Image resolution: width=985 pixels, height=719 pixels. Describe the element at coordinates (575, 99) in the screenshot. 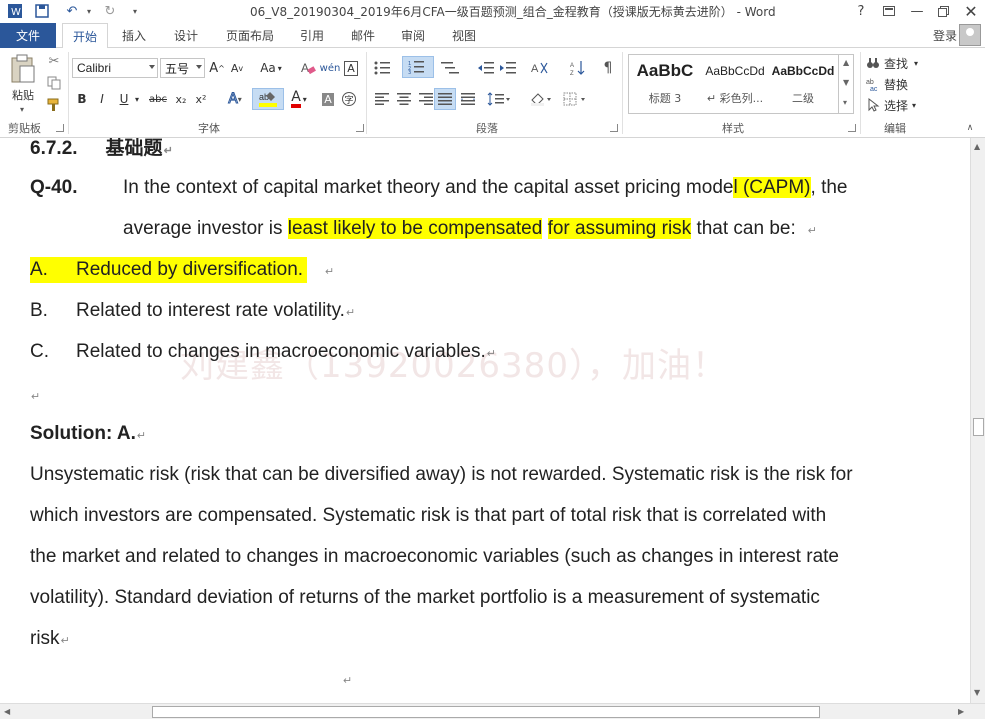

I see `borders-icon` at that location.